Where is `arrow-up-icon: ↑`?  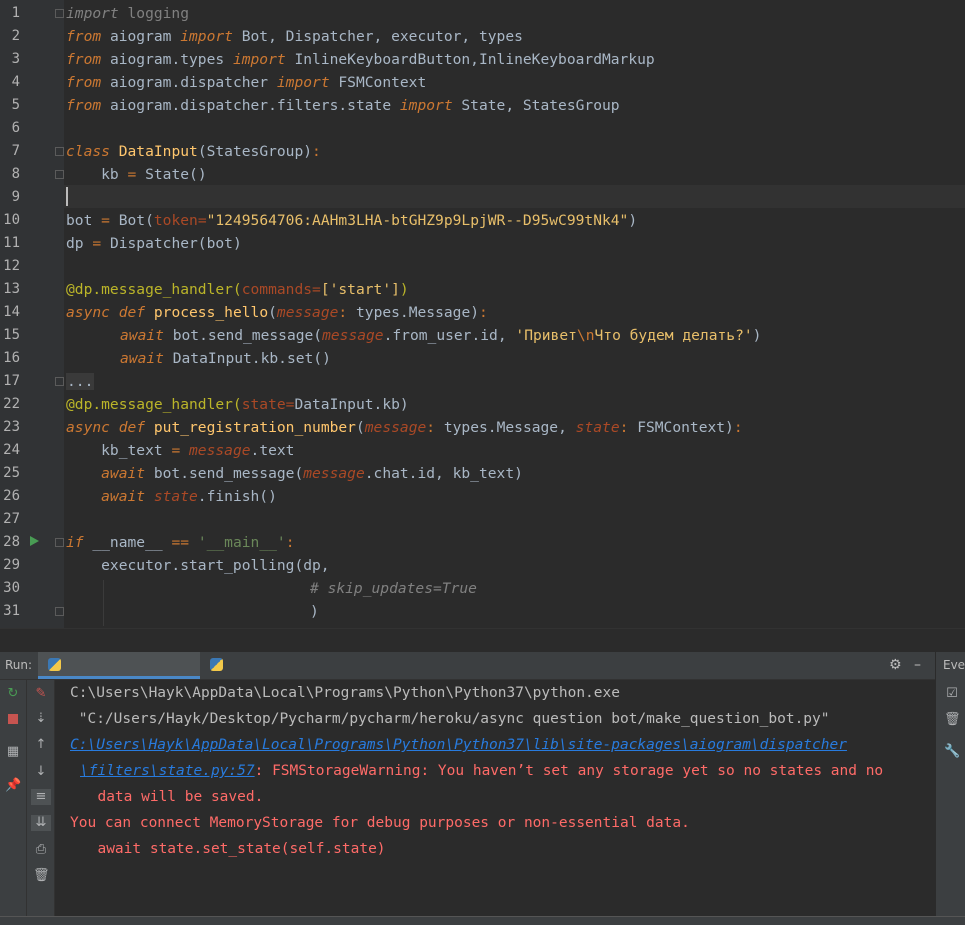
arrow-up-icon: ↑ is located at coordinates (41, 745).